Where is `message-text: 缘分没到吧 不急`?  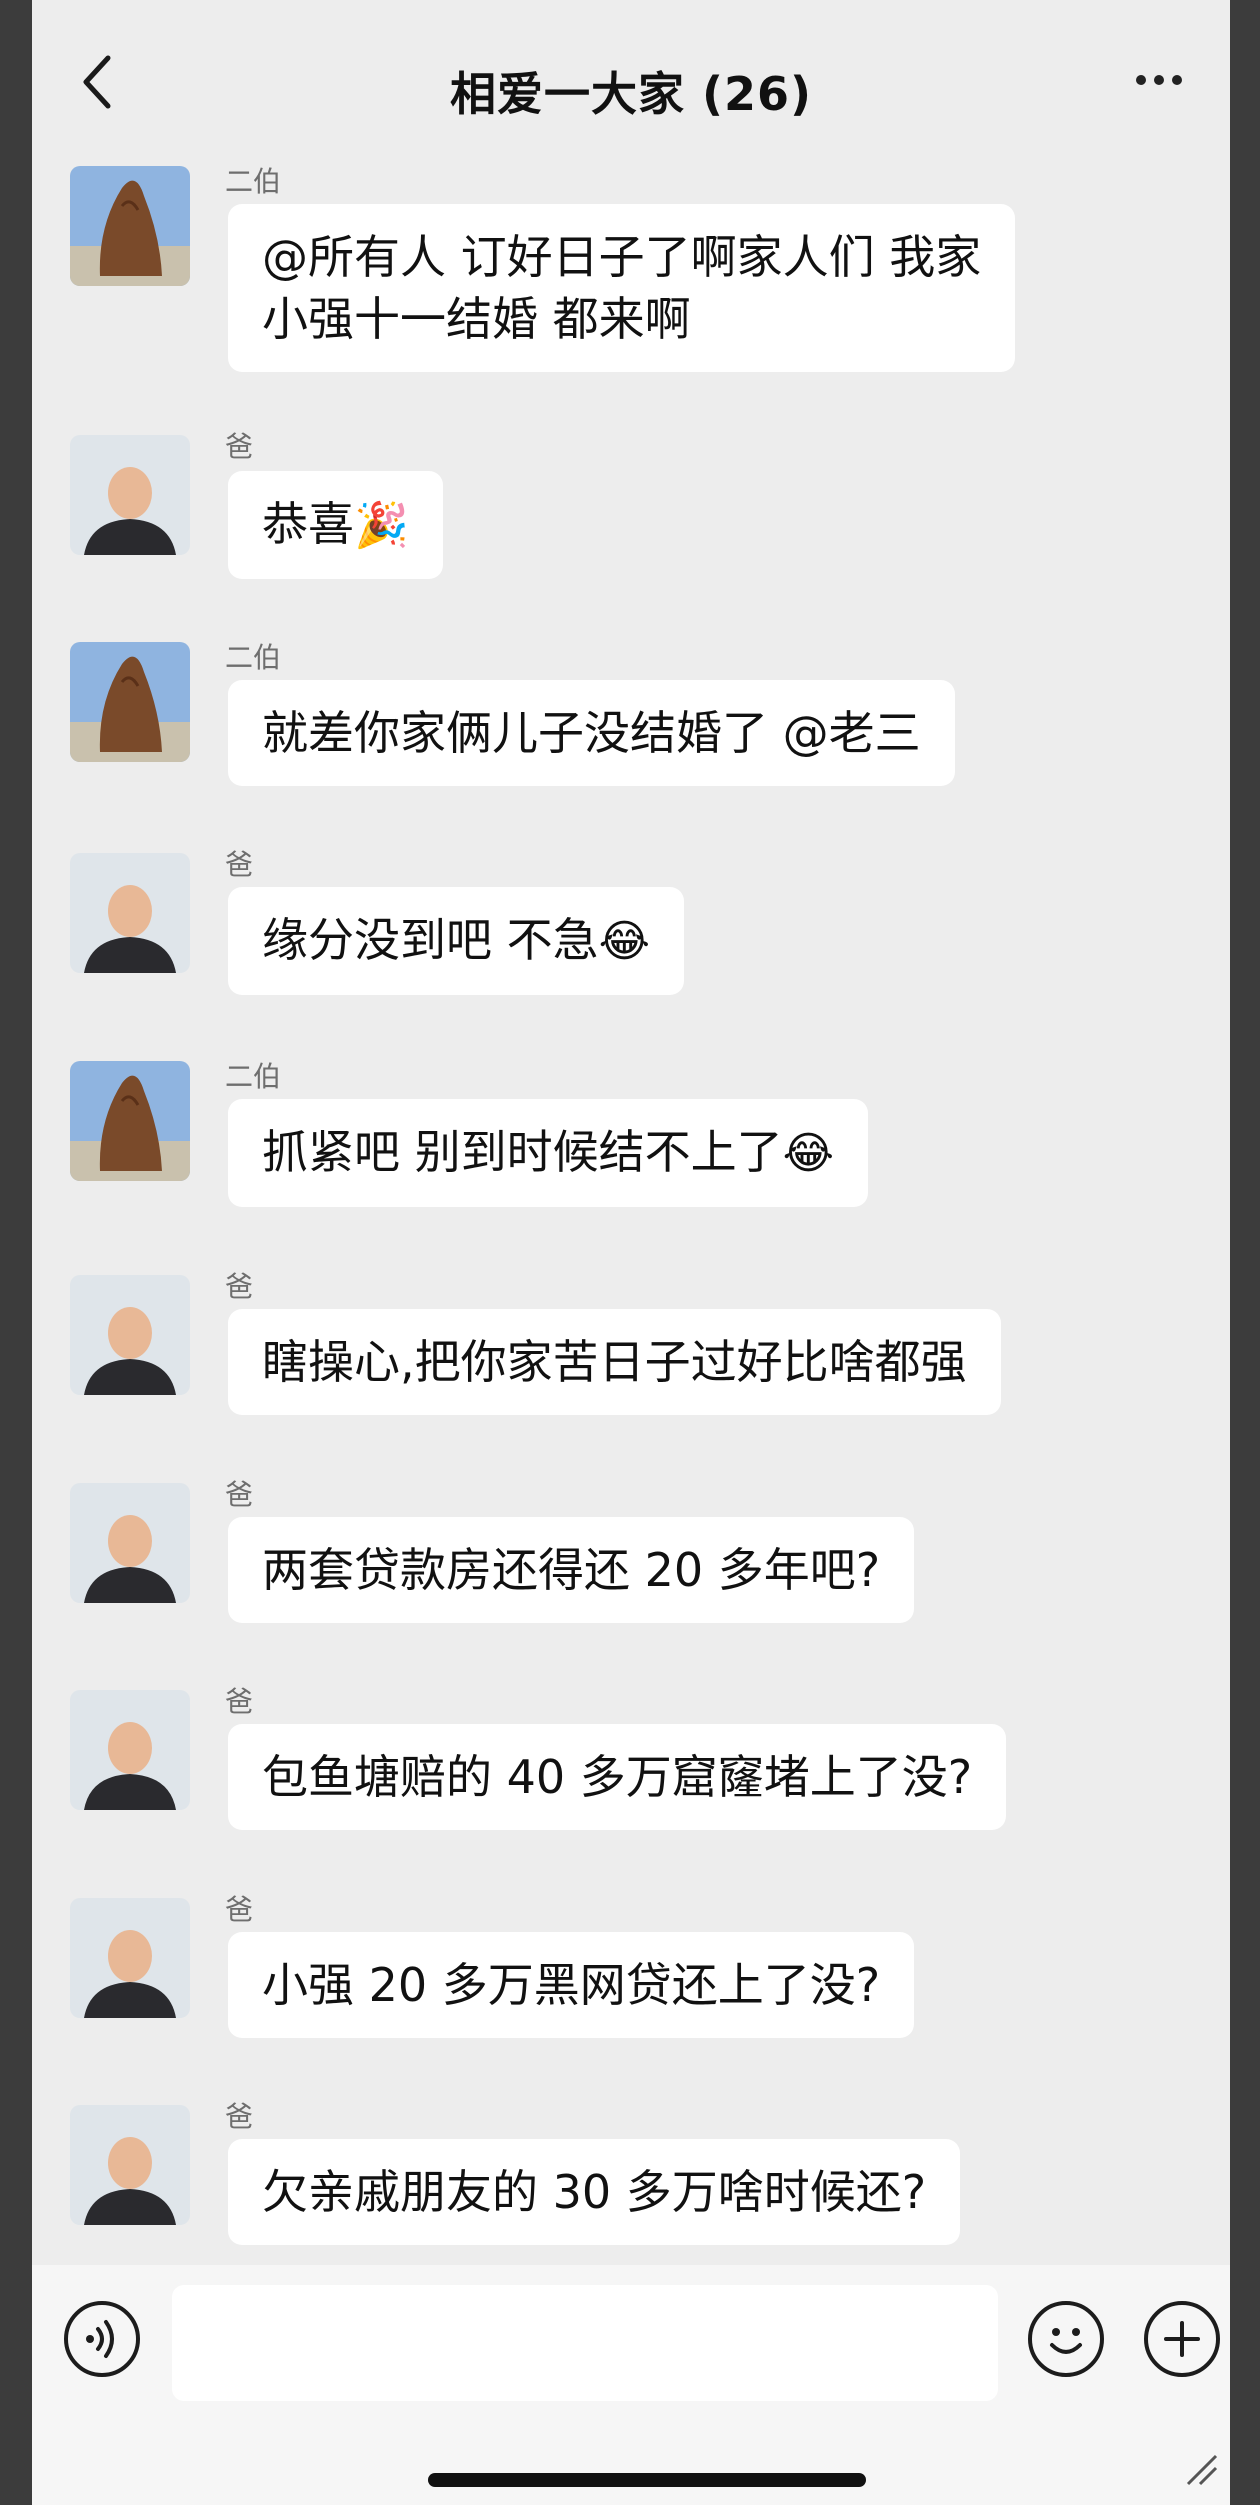 message-text: 缘分没到吧 不急 is located at coordinates (430, 940).